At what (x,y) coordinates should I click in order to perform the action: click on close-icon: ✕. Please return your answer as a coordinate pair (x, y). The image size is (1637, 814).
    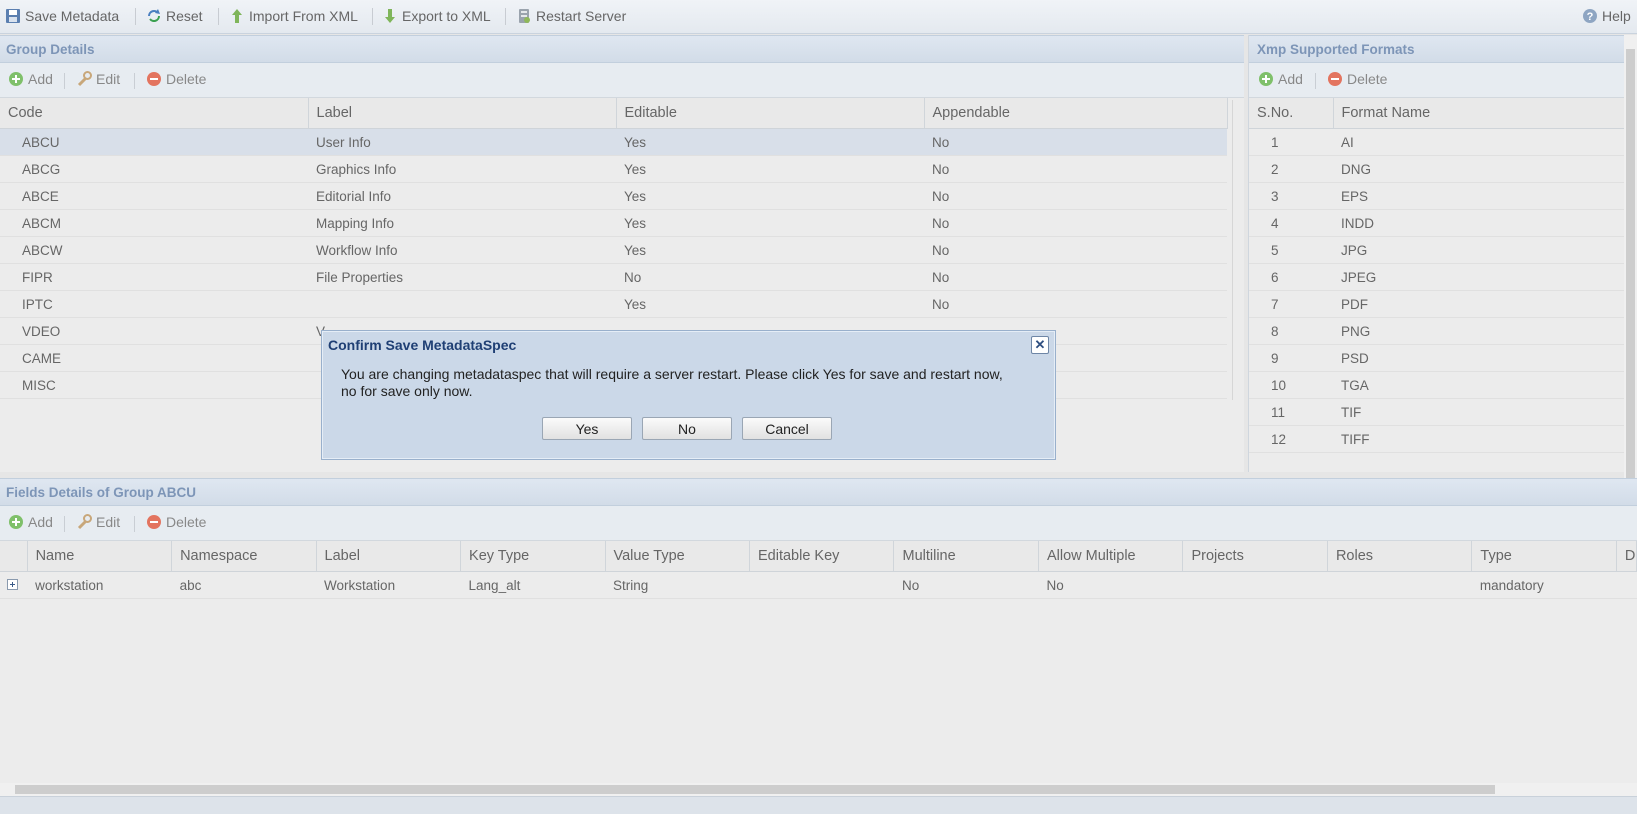
    Looking at the image, I should click on (1040, 345).